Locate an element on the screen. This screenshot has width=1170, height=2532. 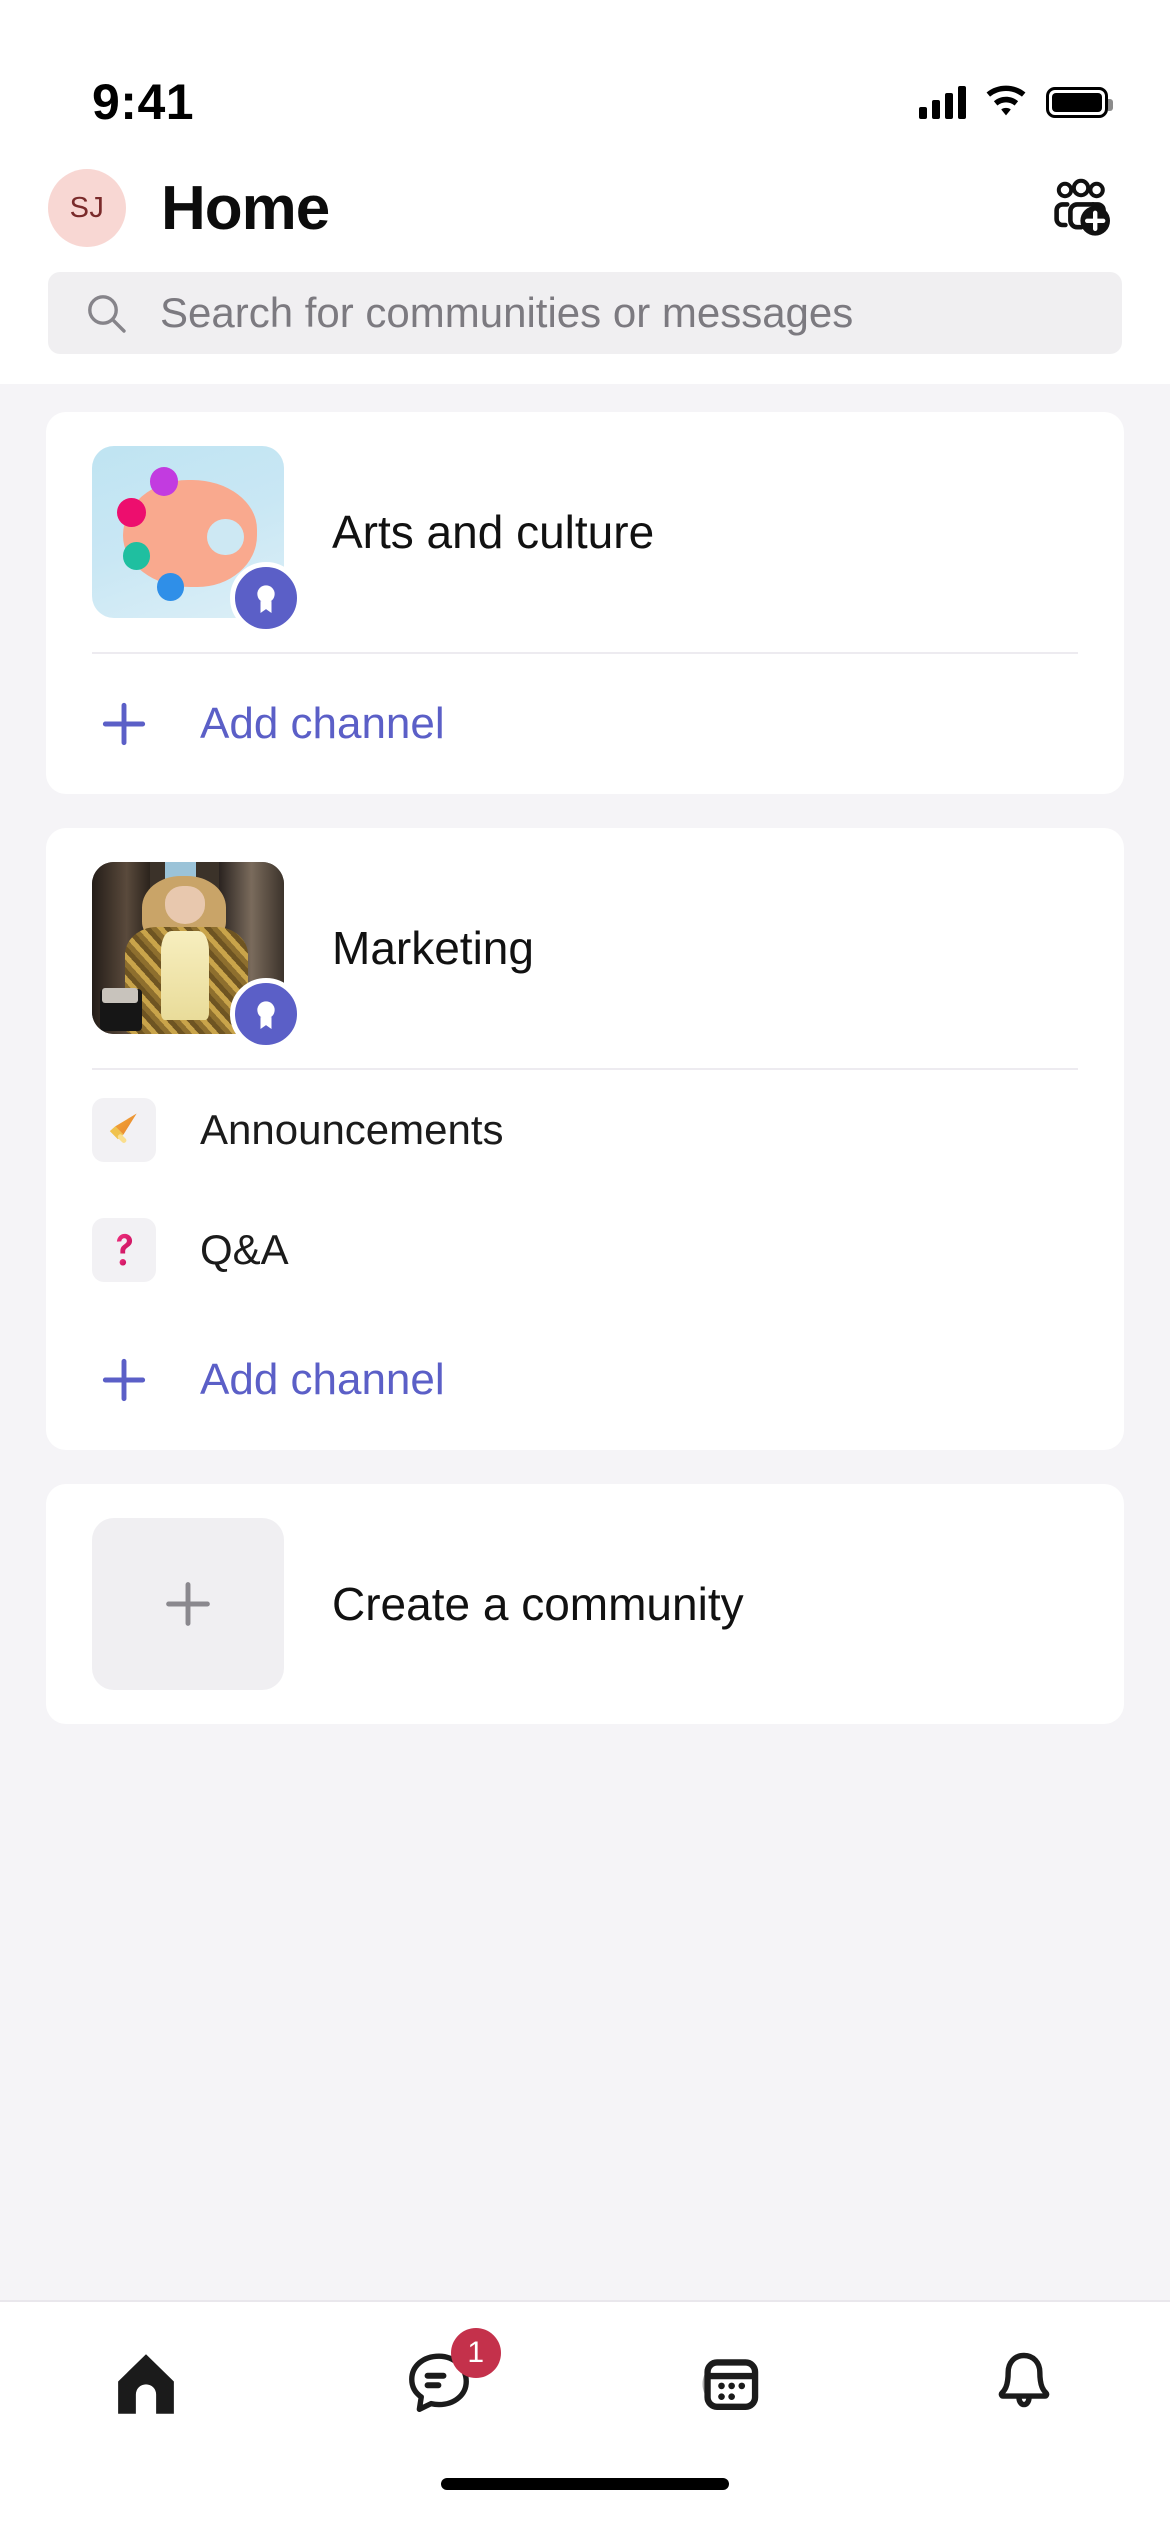
app-header: SJ Home is located at coordinates (585, 208).